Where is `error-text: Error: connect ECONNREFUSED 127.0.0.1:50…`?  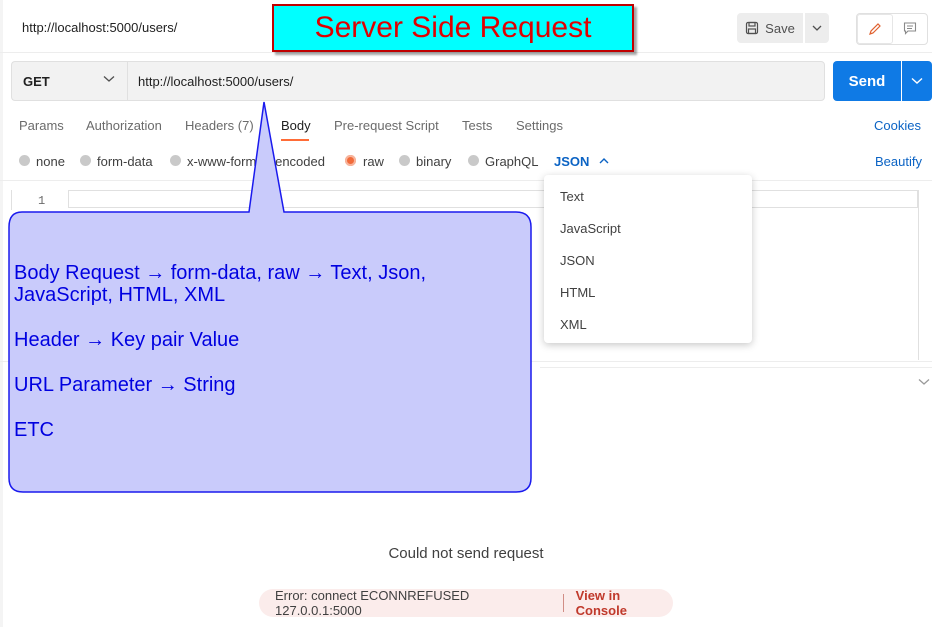
error-text: Error: connect ECONNREFUSED 127.0.0.1:50… is located at coordinates (372, 603).